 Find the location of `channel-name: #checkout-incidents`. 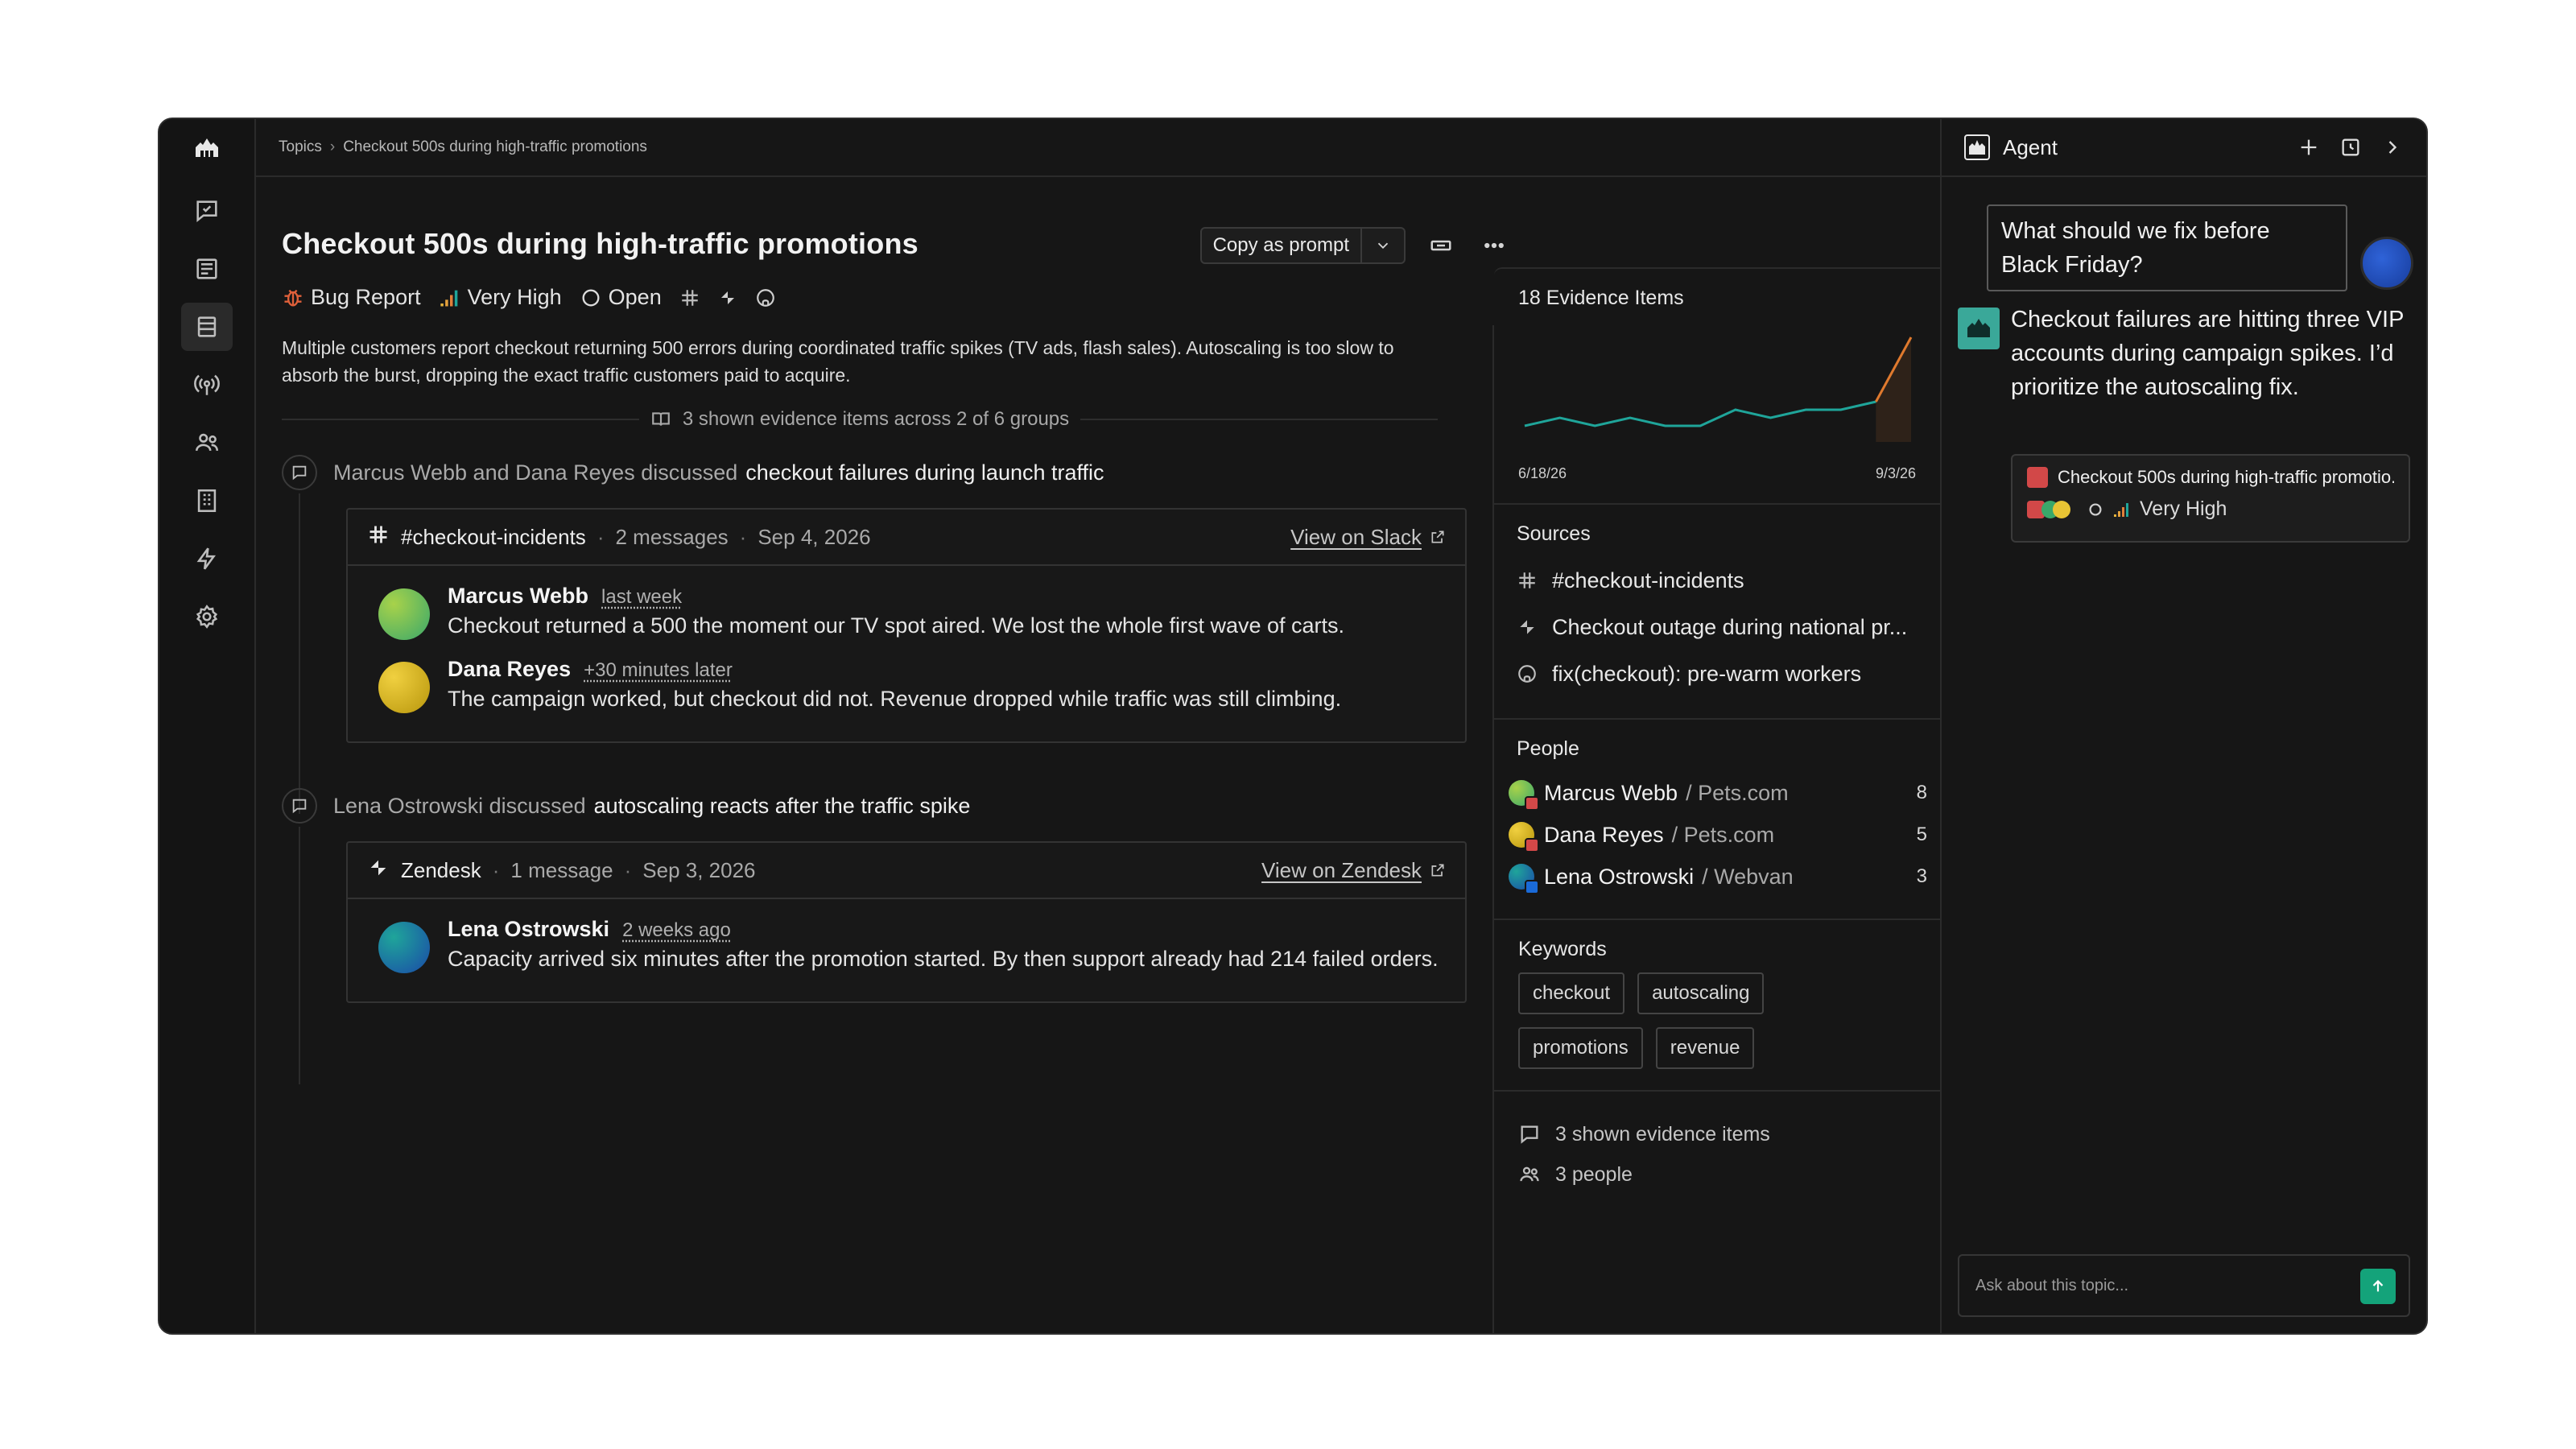

channel-name: #checkout-incidents is located at coordinates (493, 536).